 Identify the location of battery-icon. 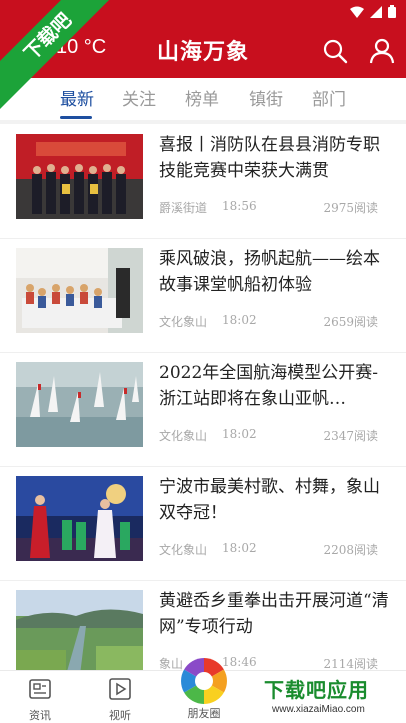
(392, 11).